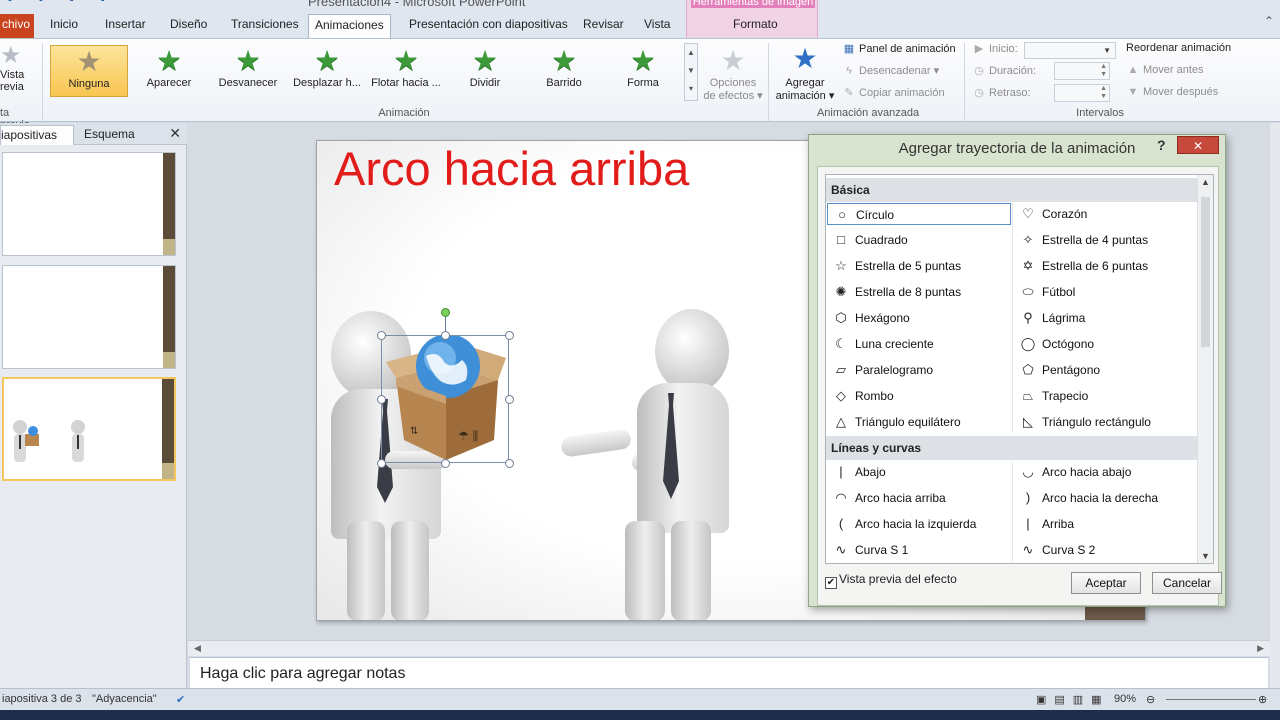 Image resolution: width=1280 pixels, height=720 pixels. I want to click on add-animation-button: ★ Agregar animación ▾, so click(805, 71).